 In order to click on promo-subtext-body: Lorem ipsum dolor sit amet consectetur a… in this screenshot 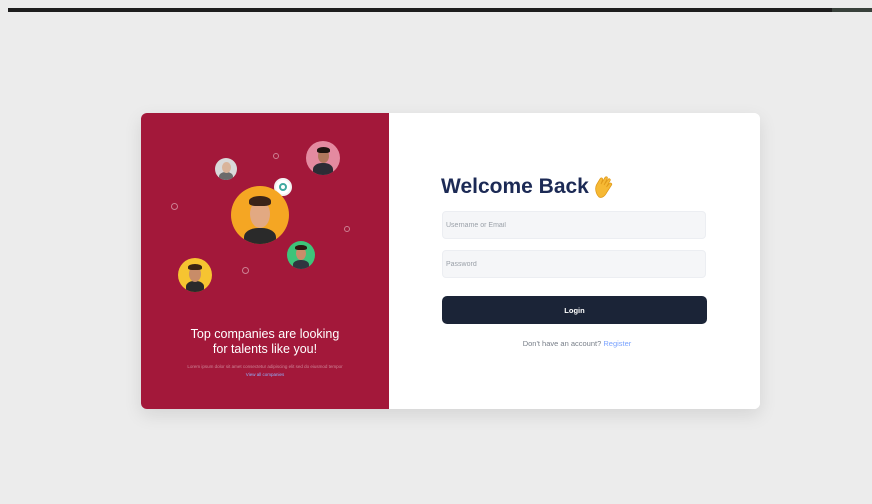, I will do `click(265, 366)`.